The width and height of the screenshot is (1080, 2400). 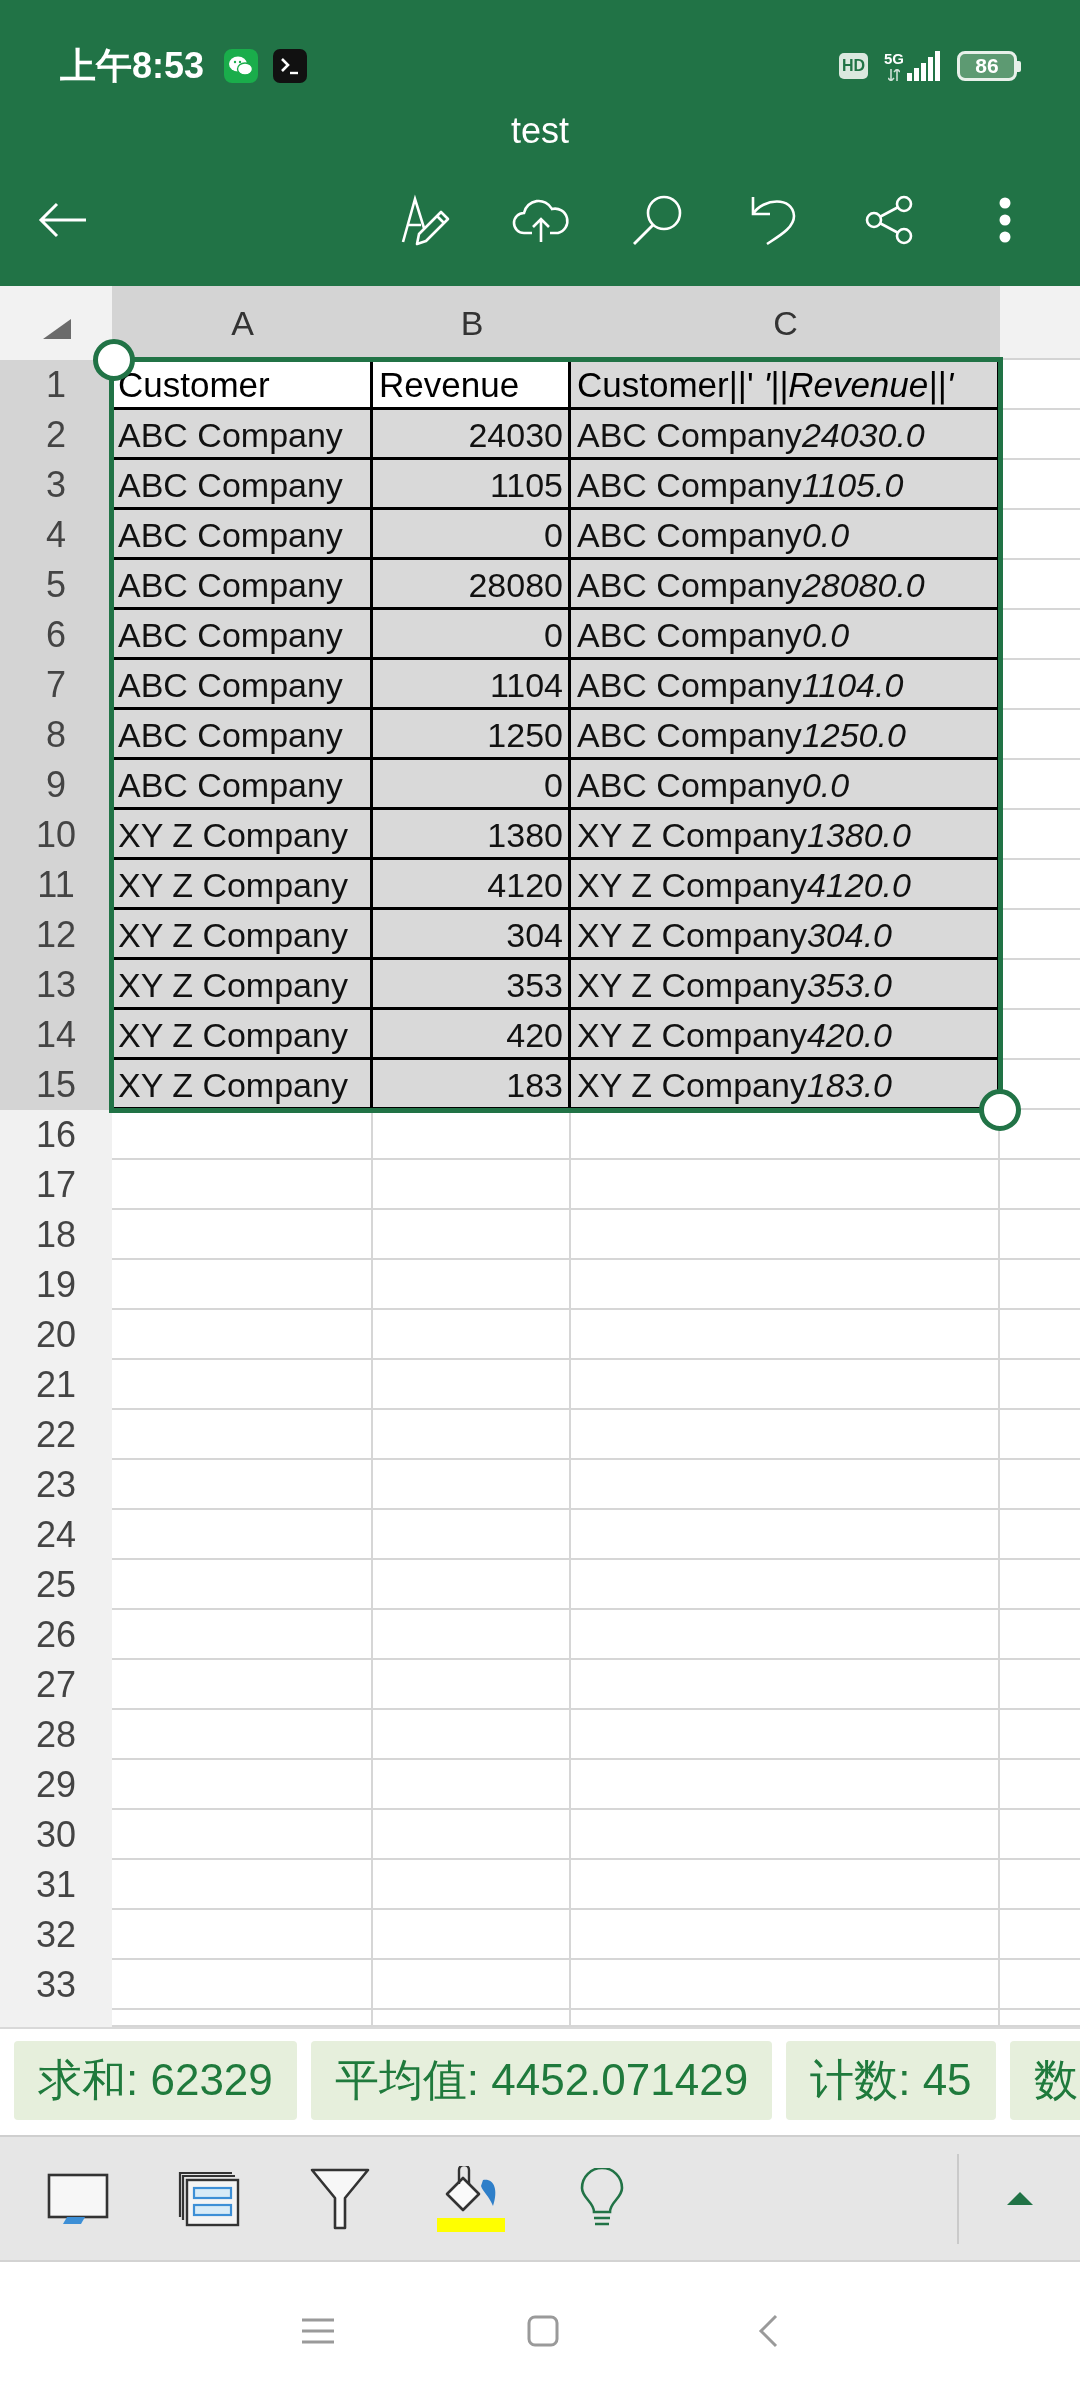 What do you see at coordinates (208, 2198) in the screenshot?
I see `layers-icon` at bounding box center [208, 2198].